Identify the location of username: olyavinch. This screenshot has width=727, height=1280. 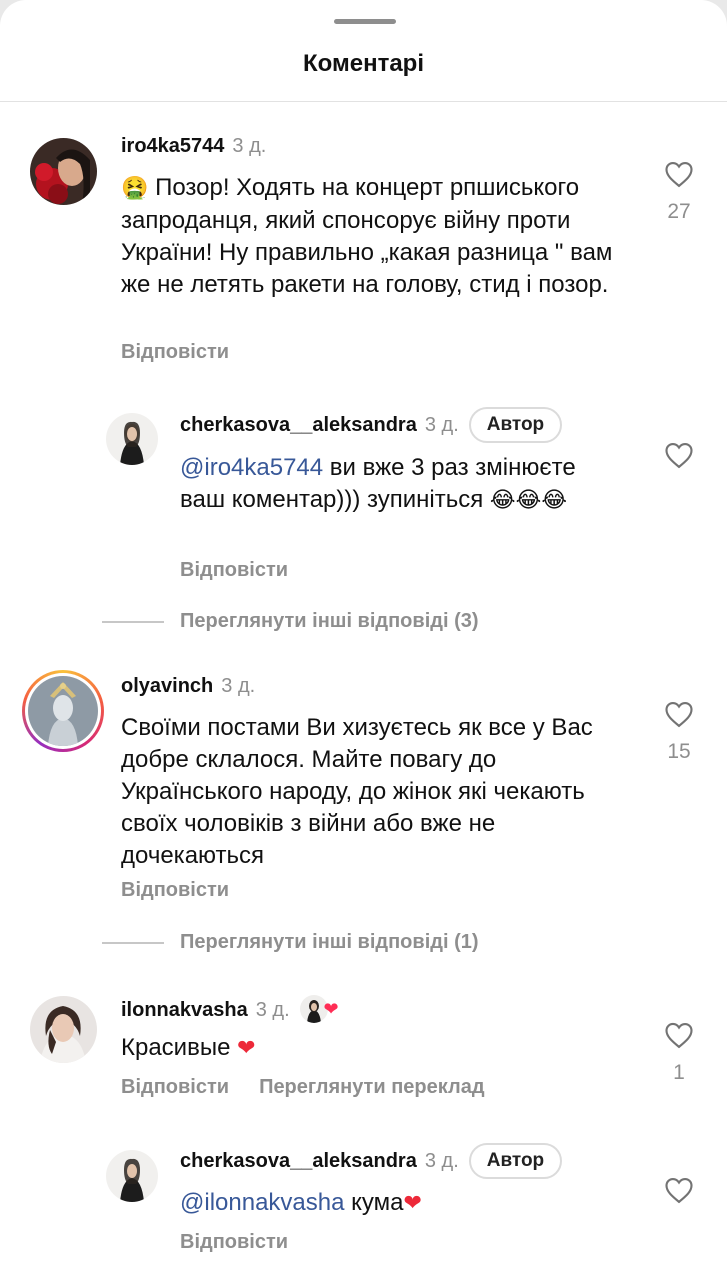
(167, 686).